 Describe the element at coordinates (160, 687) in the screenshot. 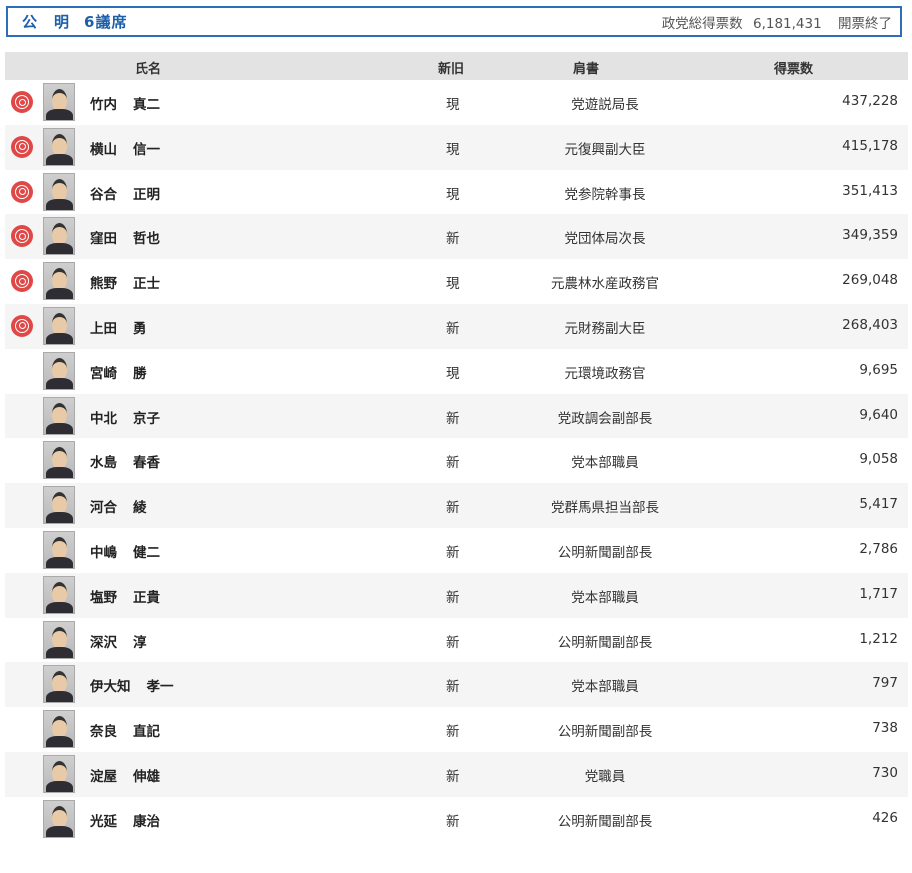

I see `candidate-given-name: 孝一` at that location.